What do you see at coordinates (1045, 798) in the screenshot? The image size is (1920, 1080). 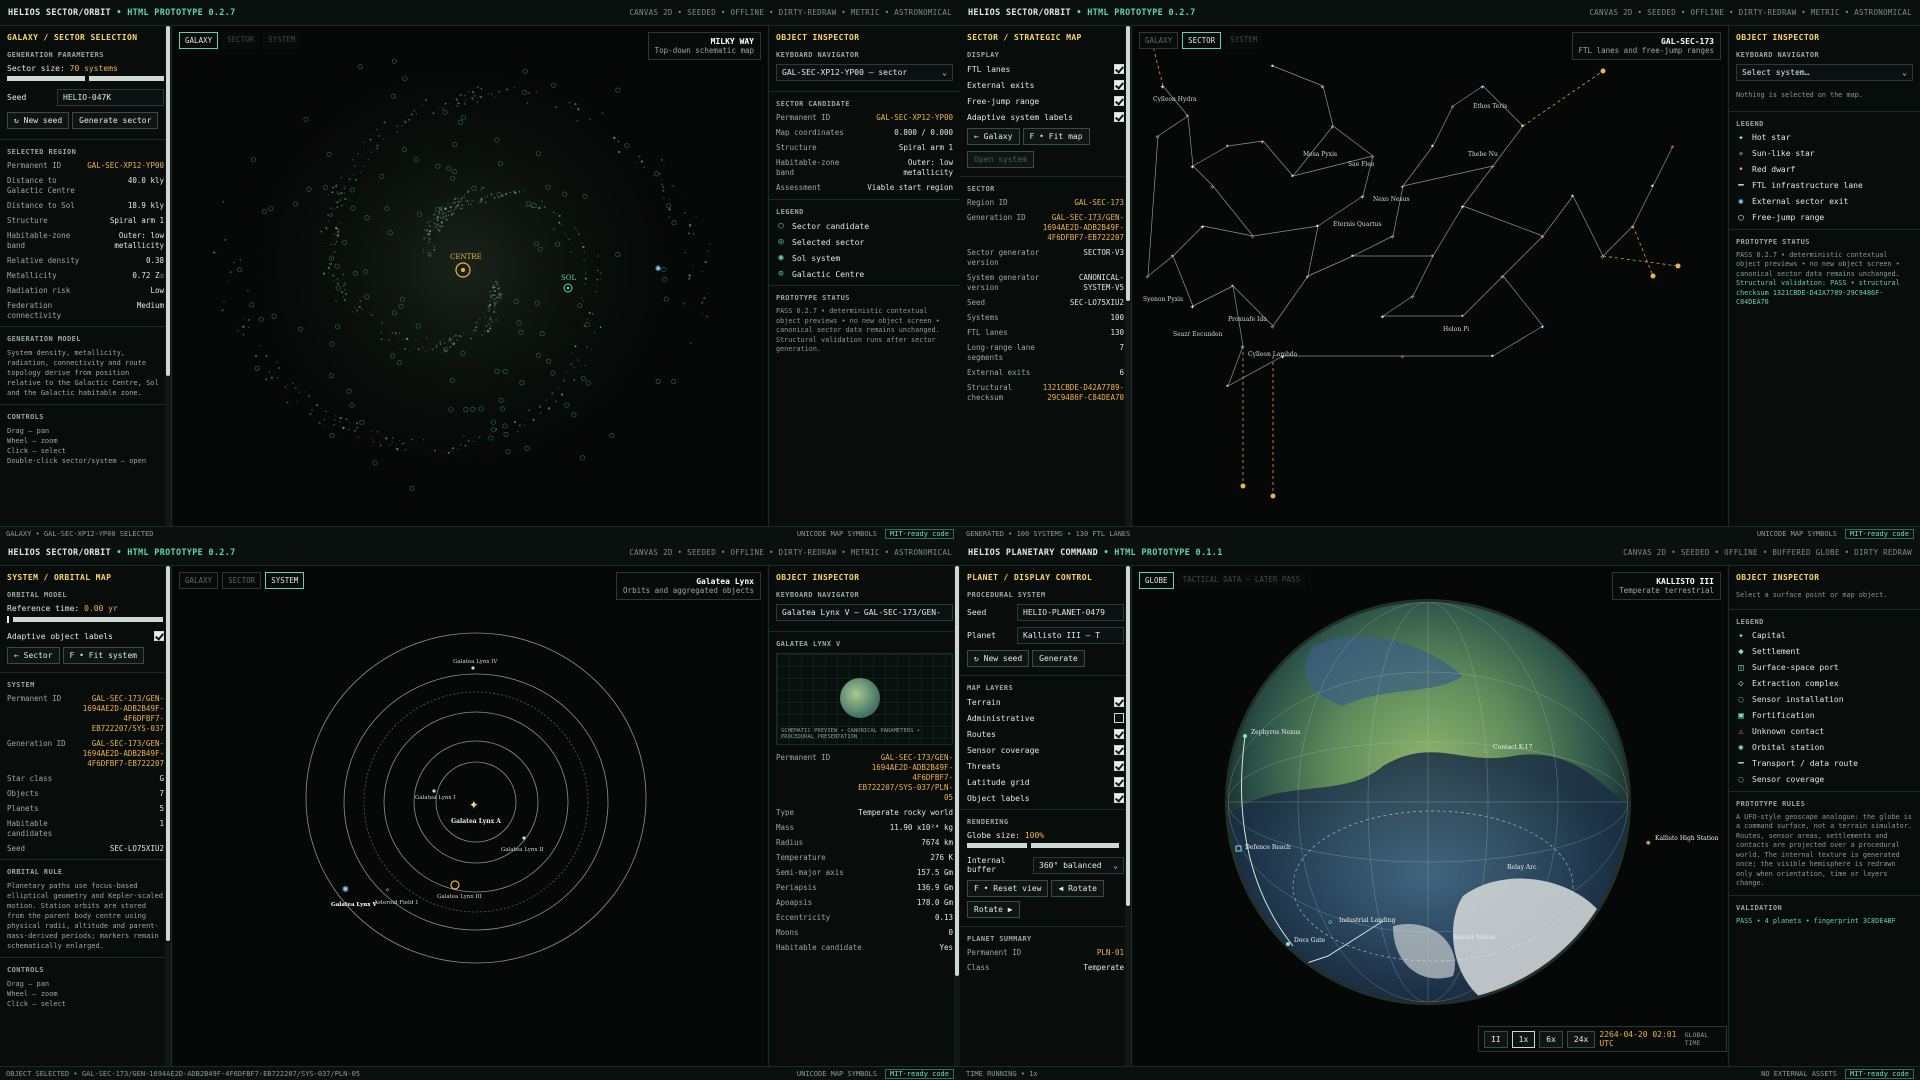 I see `layer-toggle: Object labels` at bounding box center [1045, 798].